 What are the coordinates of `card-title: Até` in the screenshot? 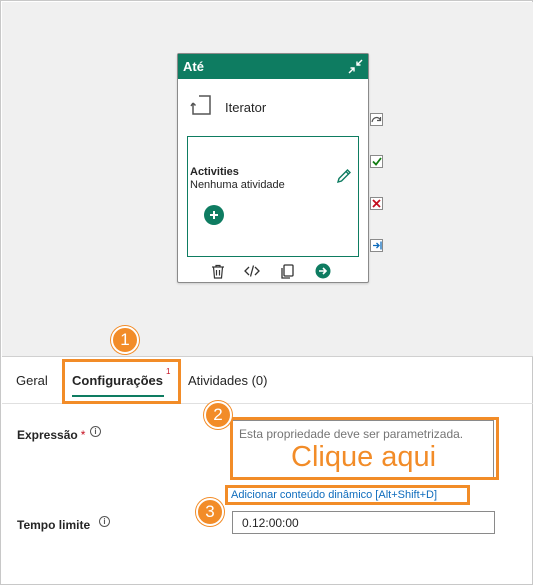 It's located at (193, 66).